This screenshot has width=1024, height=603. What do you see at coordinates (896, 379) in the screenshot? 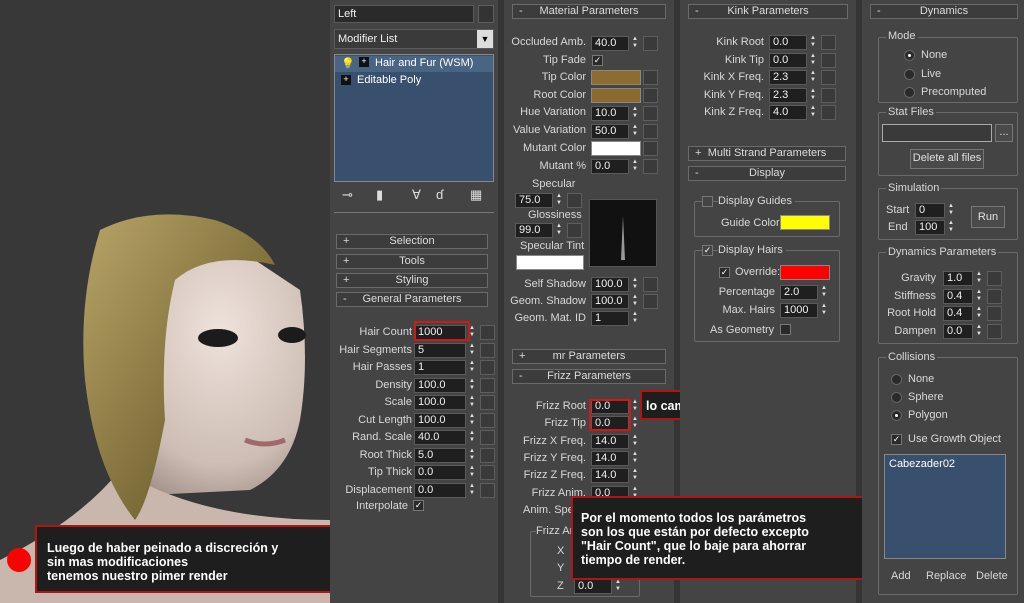
I see `collision-none-radio` at bounding box center [896, 379].